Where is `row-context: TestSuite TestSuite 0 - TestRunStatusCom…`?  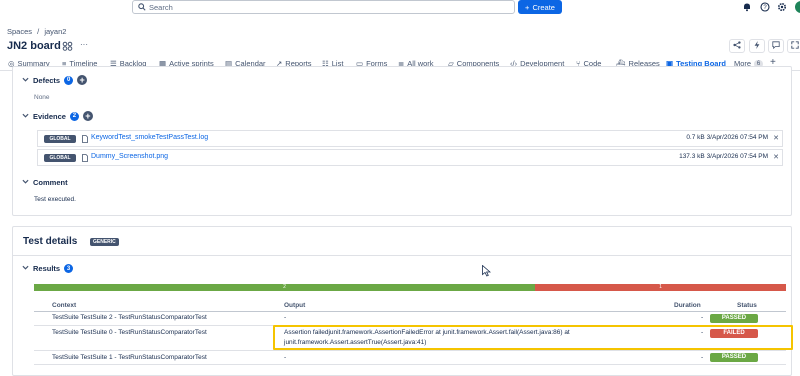 row-context: TestSuite TestSuite 0 - TestRunStatusCom… is located at coordinates (129, 332).